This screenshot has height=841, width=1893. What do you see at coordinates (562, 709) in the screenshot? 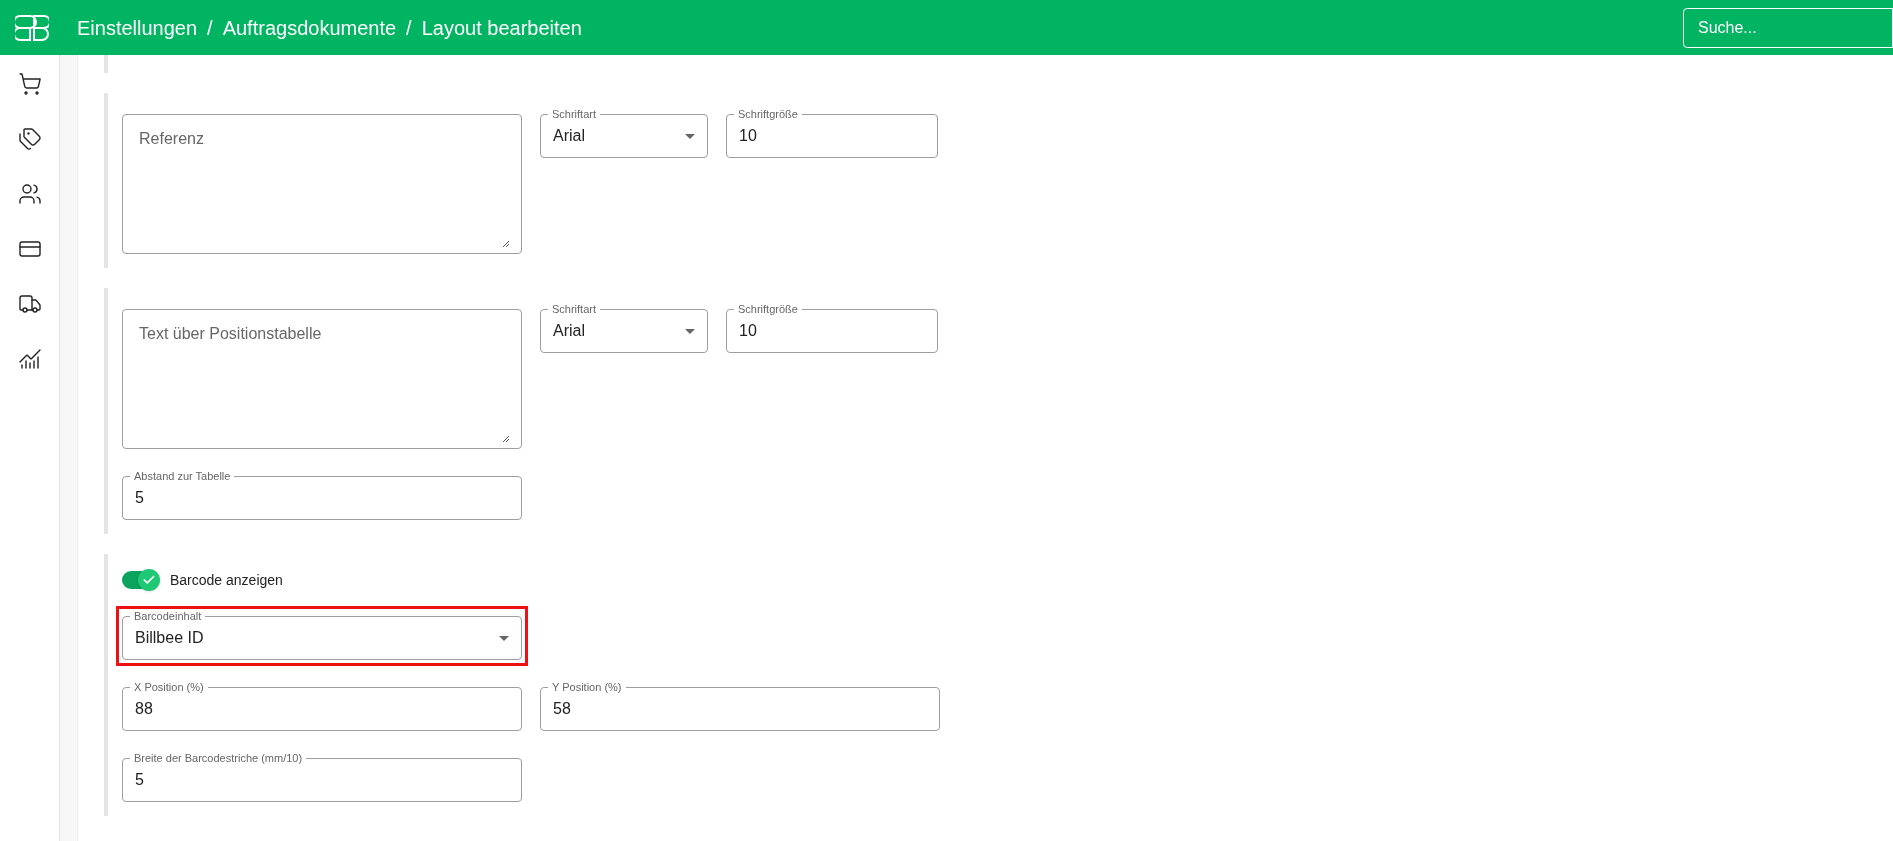
I see `field-value: 58` at bounding box center [562, 709].